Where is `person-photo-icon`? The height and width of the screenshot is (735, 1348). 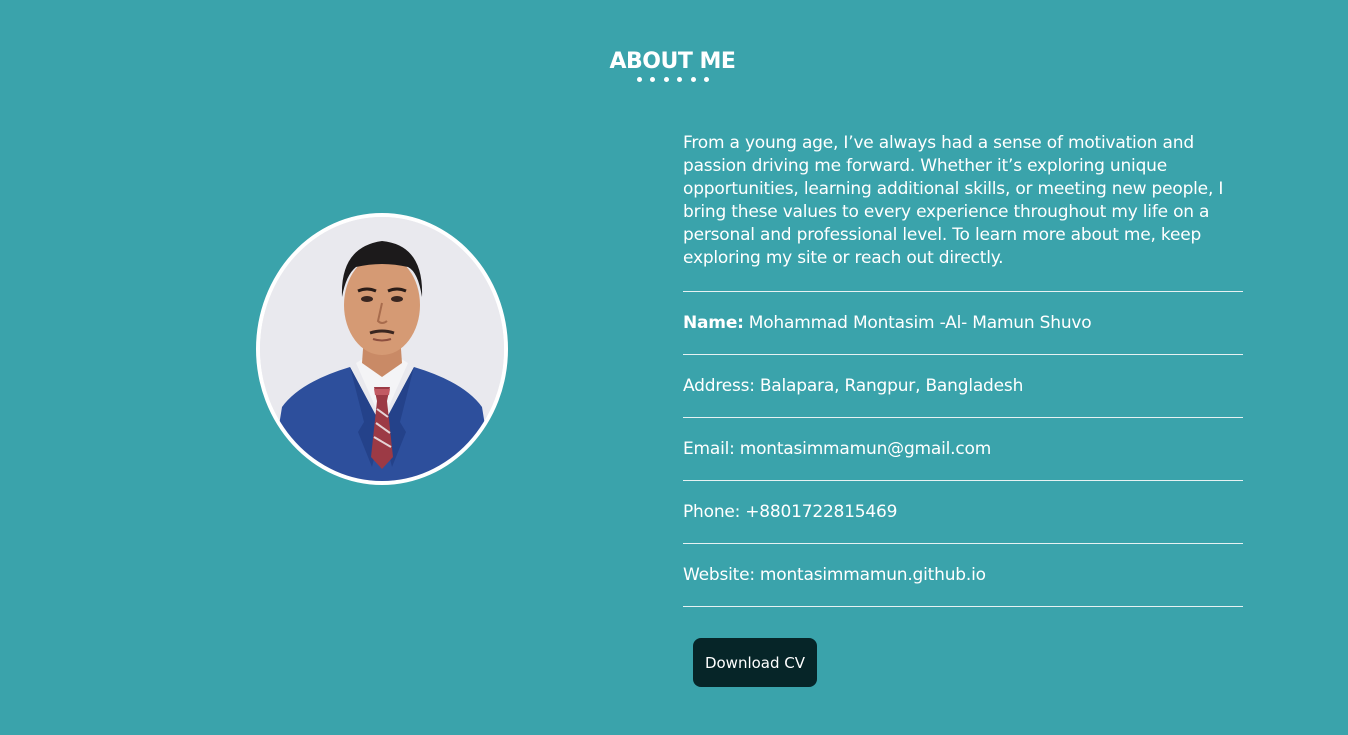 person-photo-icon is located at coordinates (382, 349).